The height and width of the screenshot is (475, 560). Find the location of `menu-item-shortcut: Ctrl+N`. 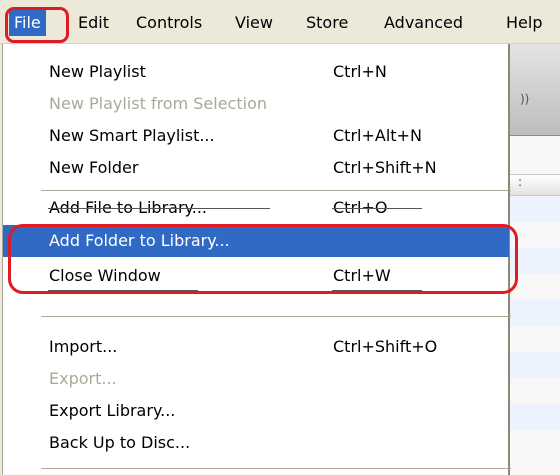

menu-item-shortcut: Ctrl+N is located at coordinates (360, 71).